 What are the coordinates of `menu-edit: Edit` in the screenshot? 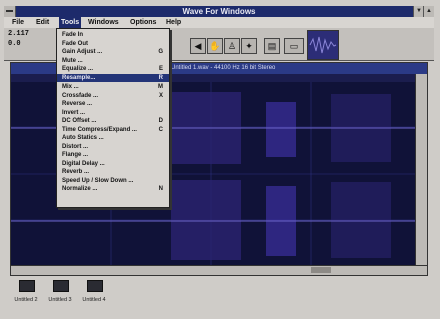 It's located at (42, 22).